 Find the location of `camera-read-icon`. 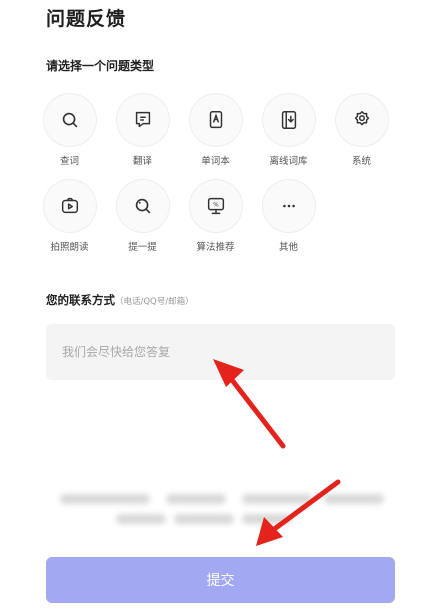

camera-read-icon is located at coordinates (69, 206).